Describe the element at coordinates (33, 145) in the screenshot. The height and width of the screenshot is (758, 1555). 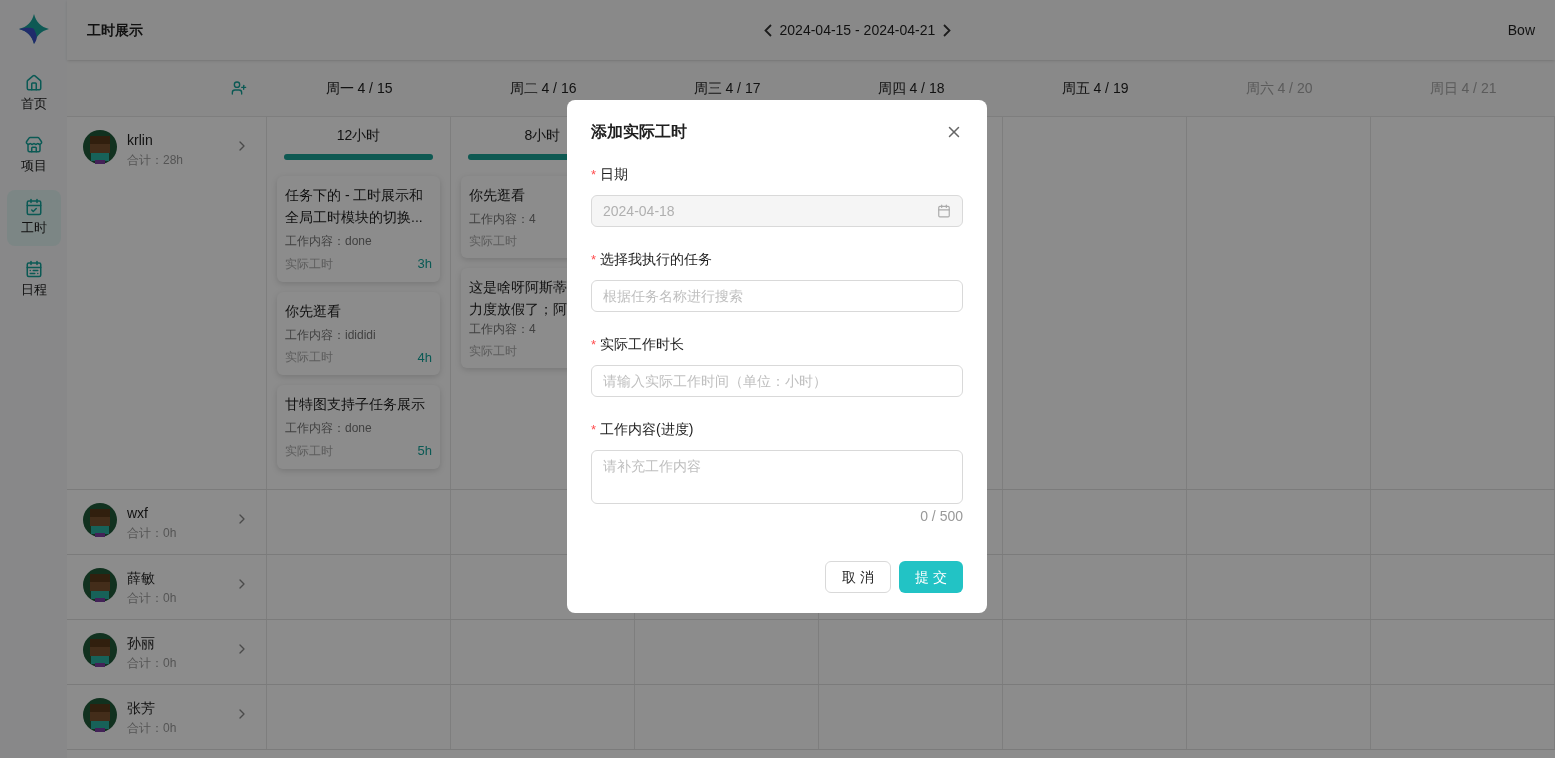
I see `store-icon` at that location.